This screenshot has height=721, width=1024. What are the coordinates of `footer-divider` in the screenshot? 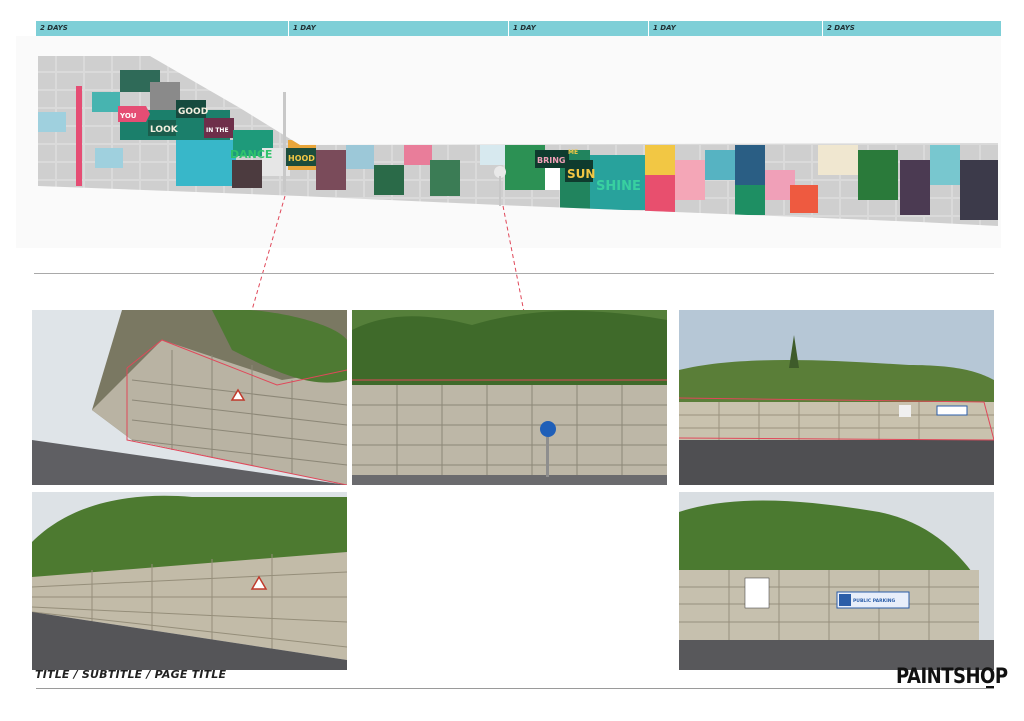 It's located at (515, 688).